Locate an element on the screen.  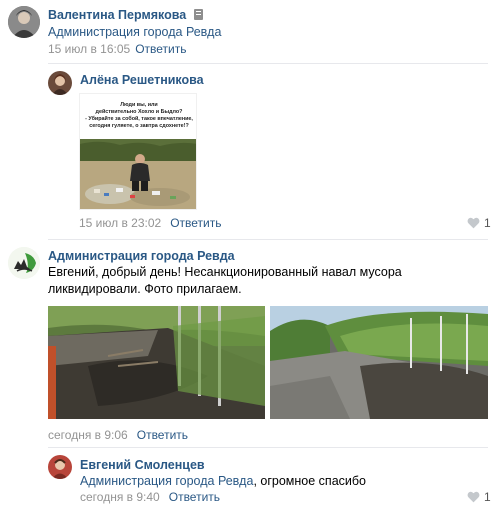
comment-author: Администрация города Ревда is located at coordinates (141, 256).